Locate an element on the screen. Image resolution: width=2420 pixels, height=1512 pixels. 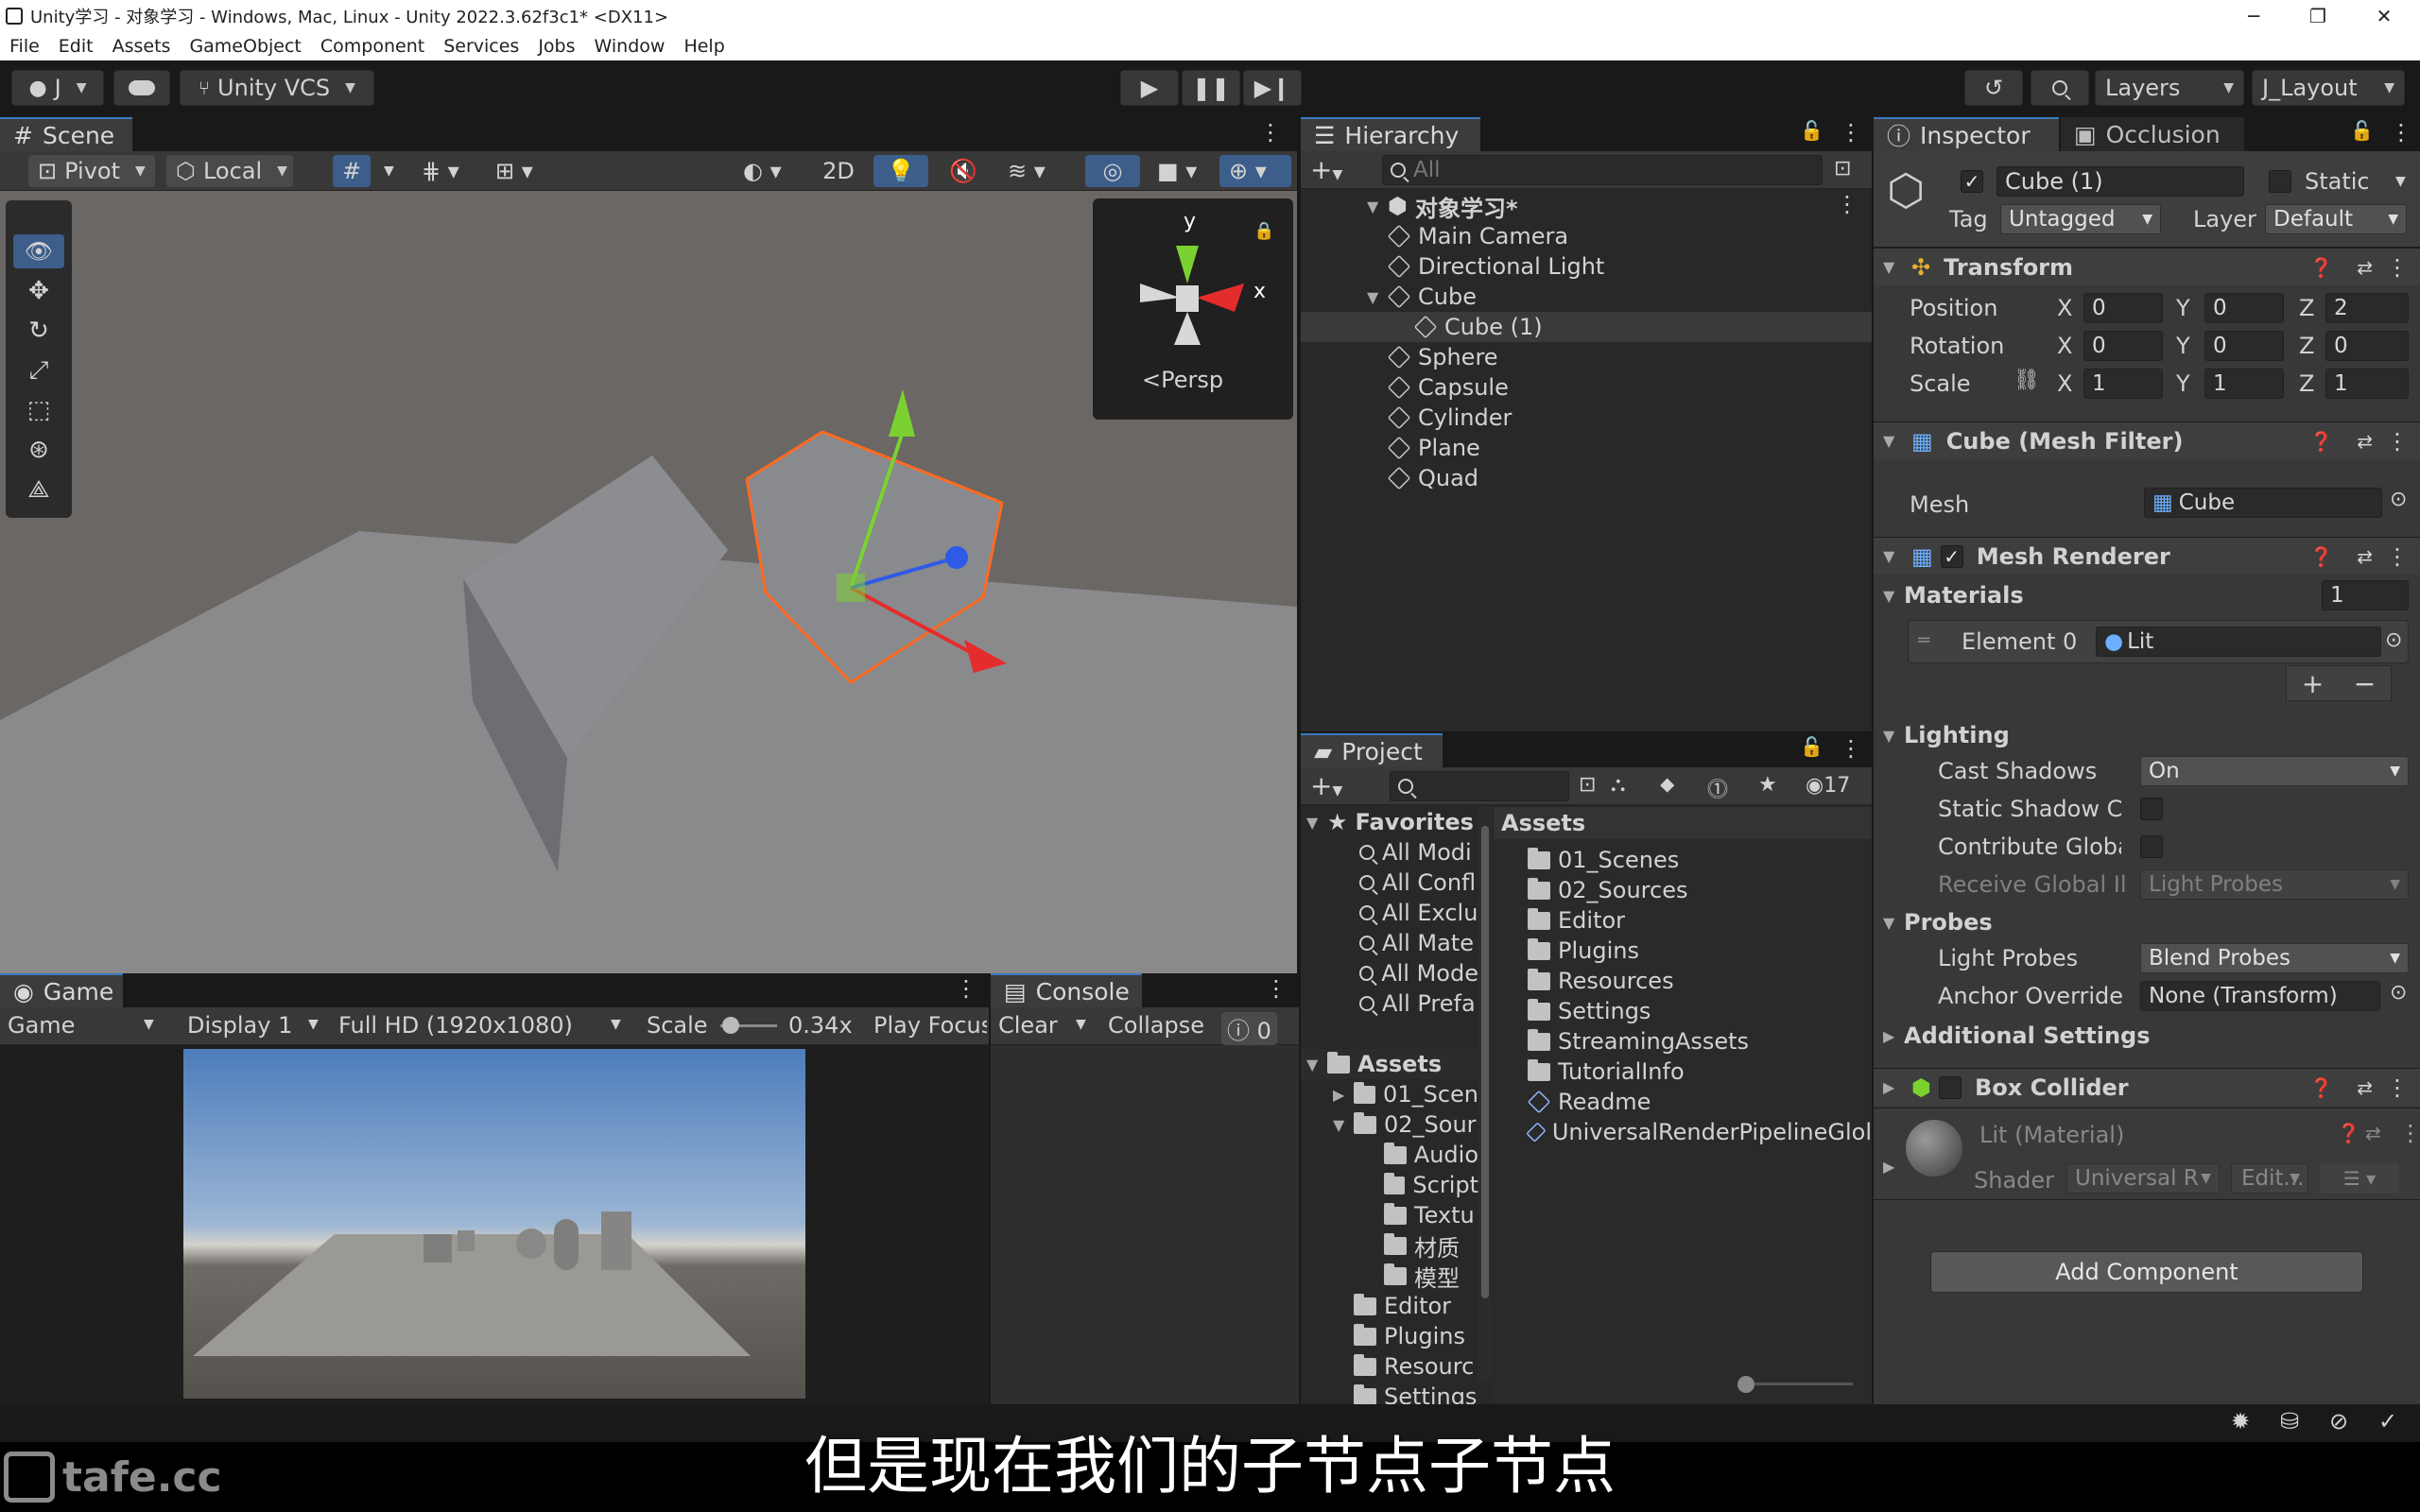
transform-tool: ⊛ is located at coordinates (38, 450).